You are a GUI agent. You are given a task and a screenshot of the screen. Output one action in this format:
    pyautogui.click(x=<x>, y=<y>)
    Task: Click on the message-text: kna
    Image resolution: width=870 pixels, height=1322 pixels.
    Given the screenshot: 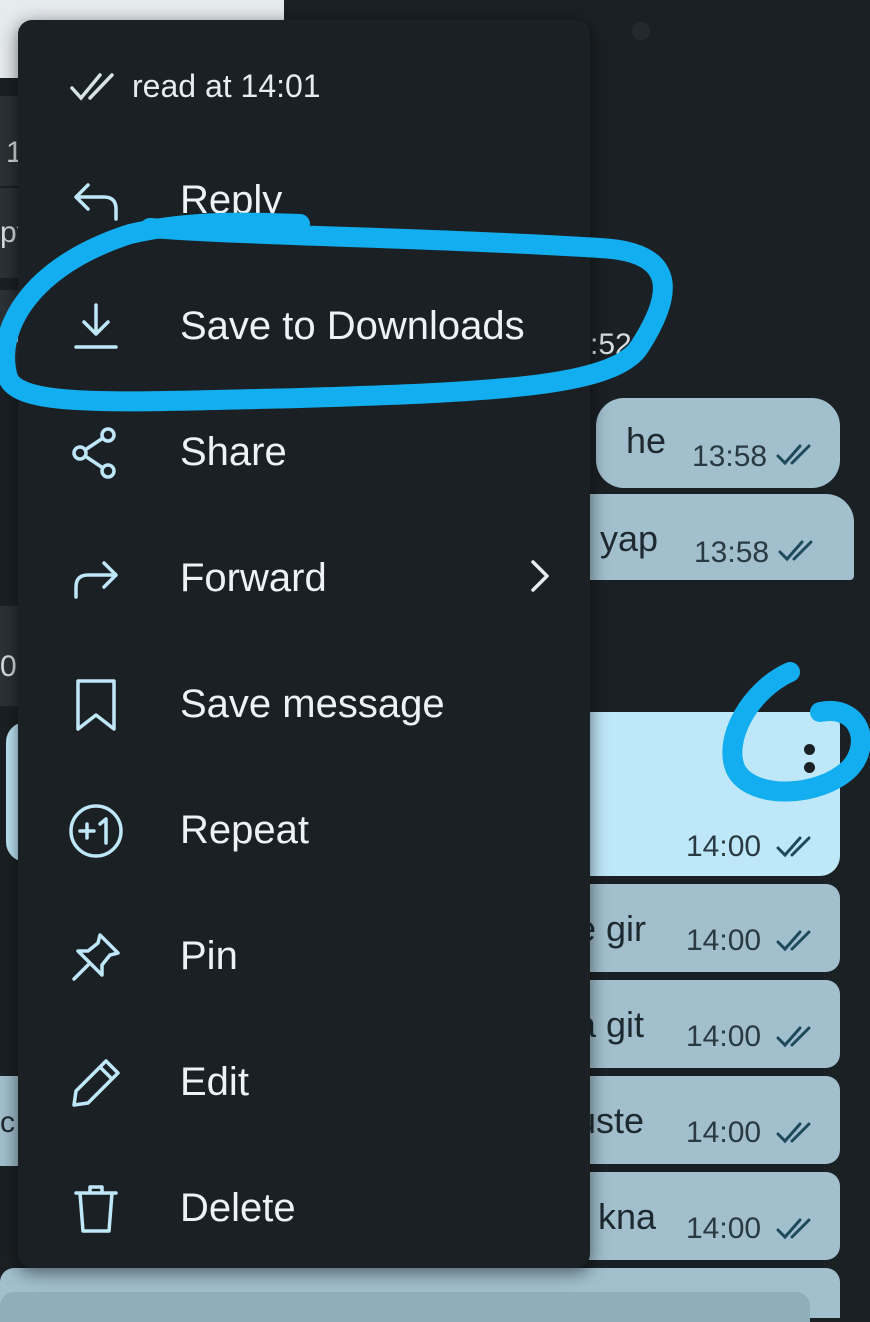 What is the action you would take?
    pyautogui.click(x=627, y=1216)
    